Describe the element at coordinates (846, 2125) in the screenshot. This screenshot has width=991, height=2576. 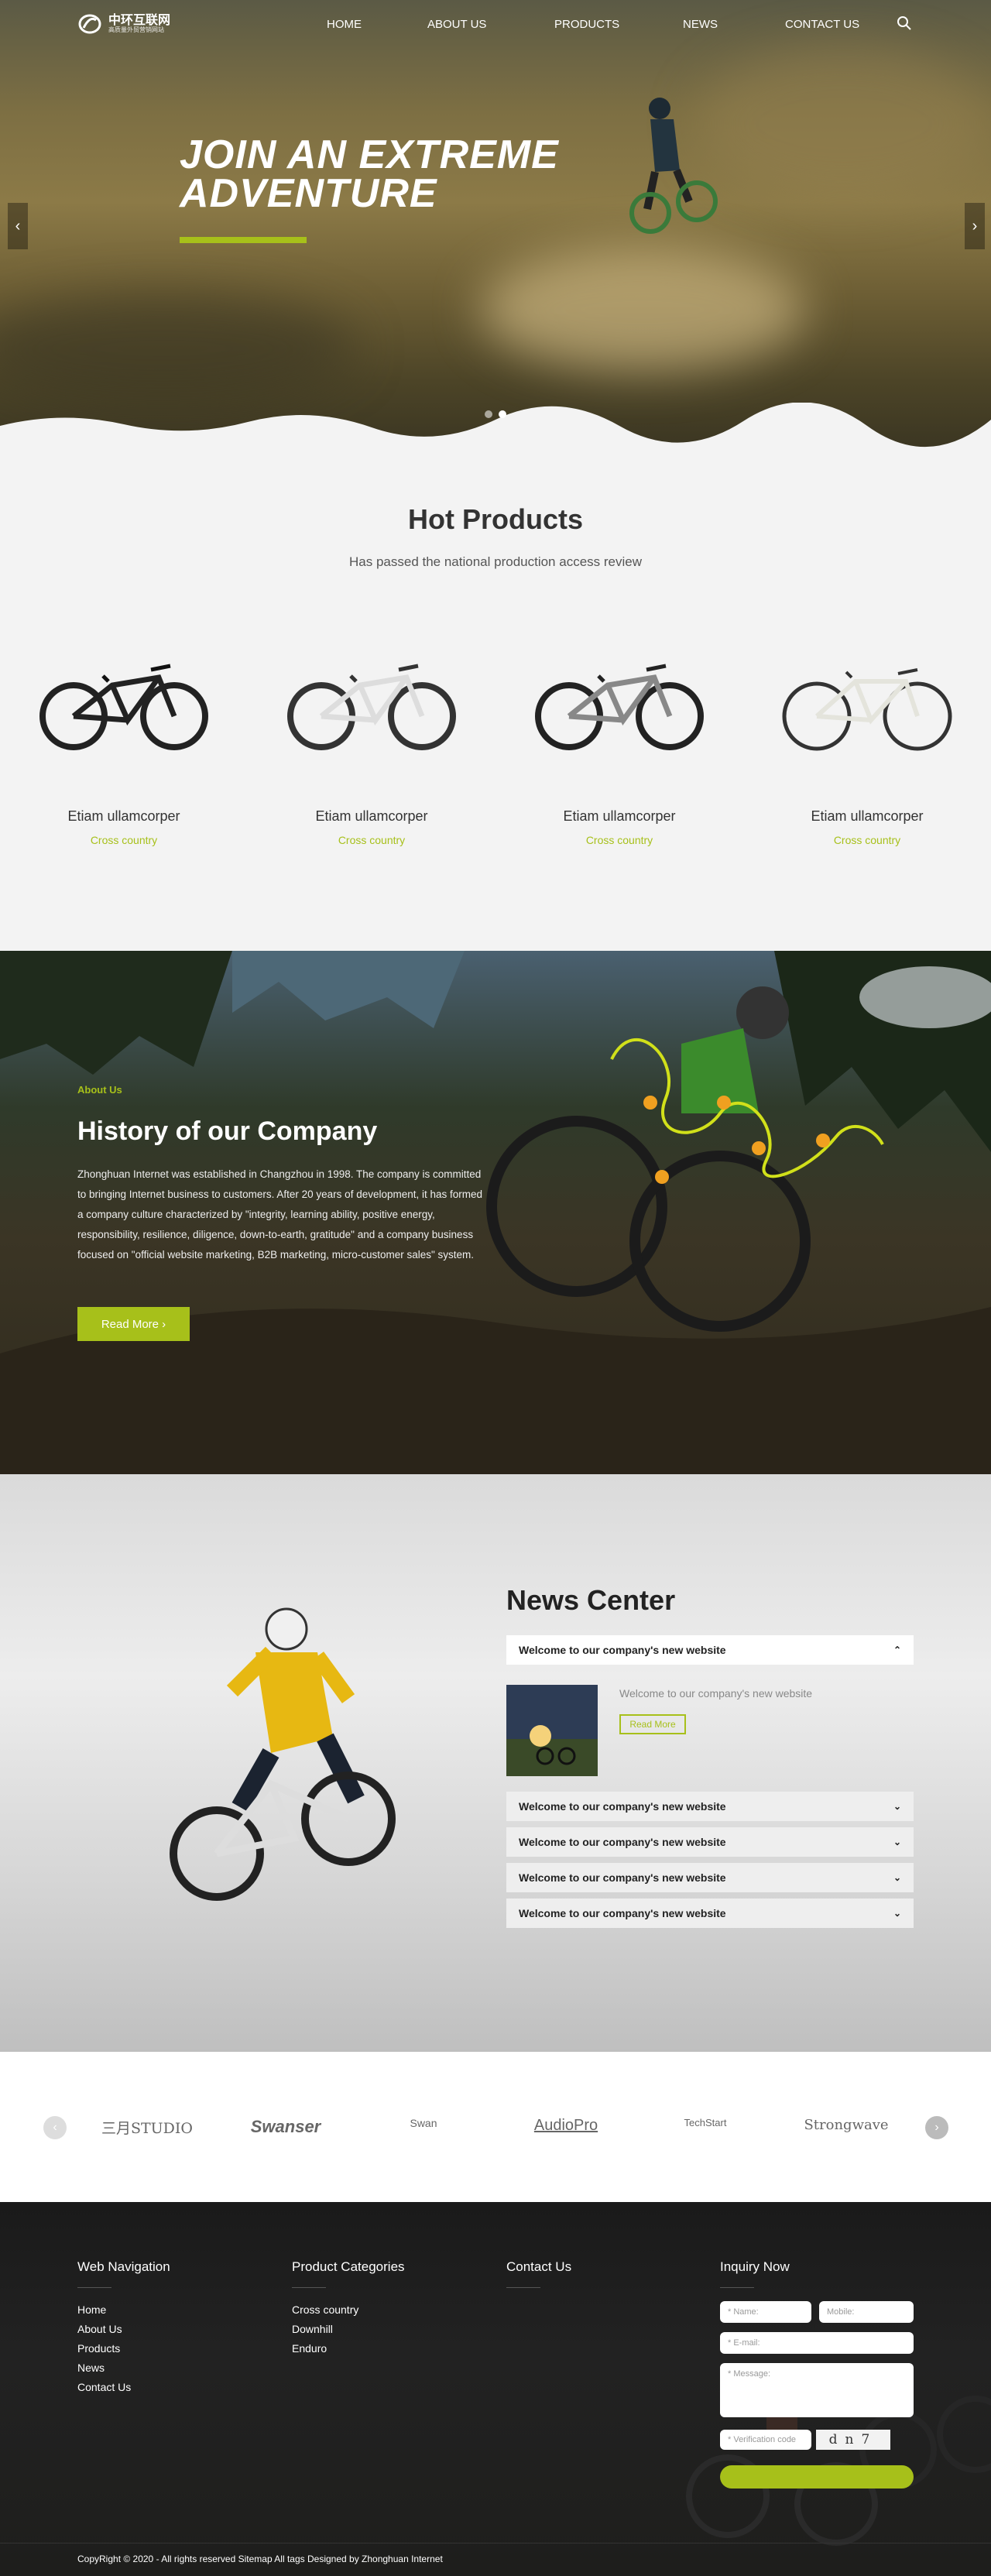
I see `brand-logo: Strongwave` at that location.